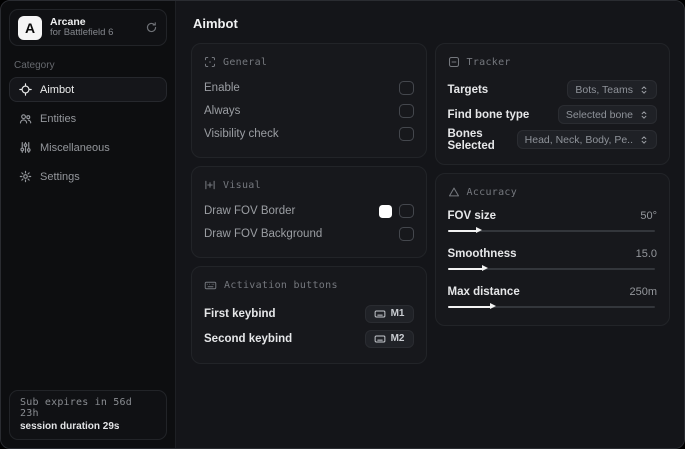  What do you see at coordinates (552, 268) in the screenshot?
I see `smoothness-slider` at bounding box center [552, 268].